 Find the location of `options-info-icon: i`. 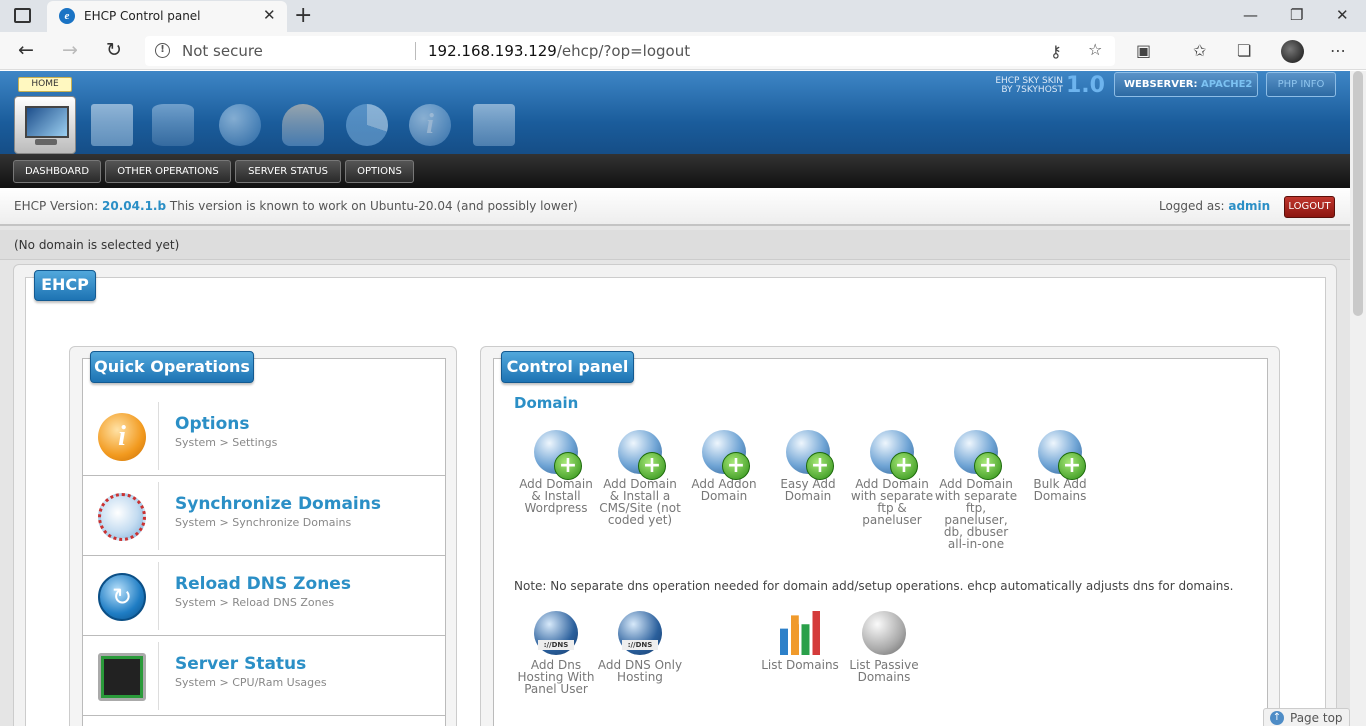

options-info-icon: i is located at coordinates (122, 437).